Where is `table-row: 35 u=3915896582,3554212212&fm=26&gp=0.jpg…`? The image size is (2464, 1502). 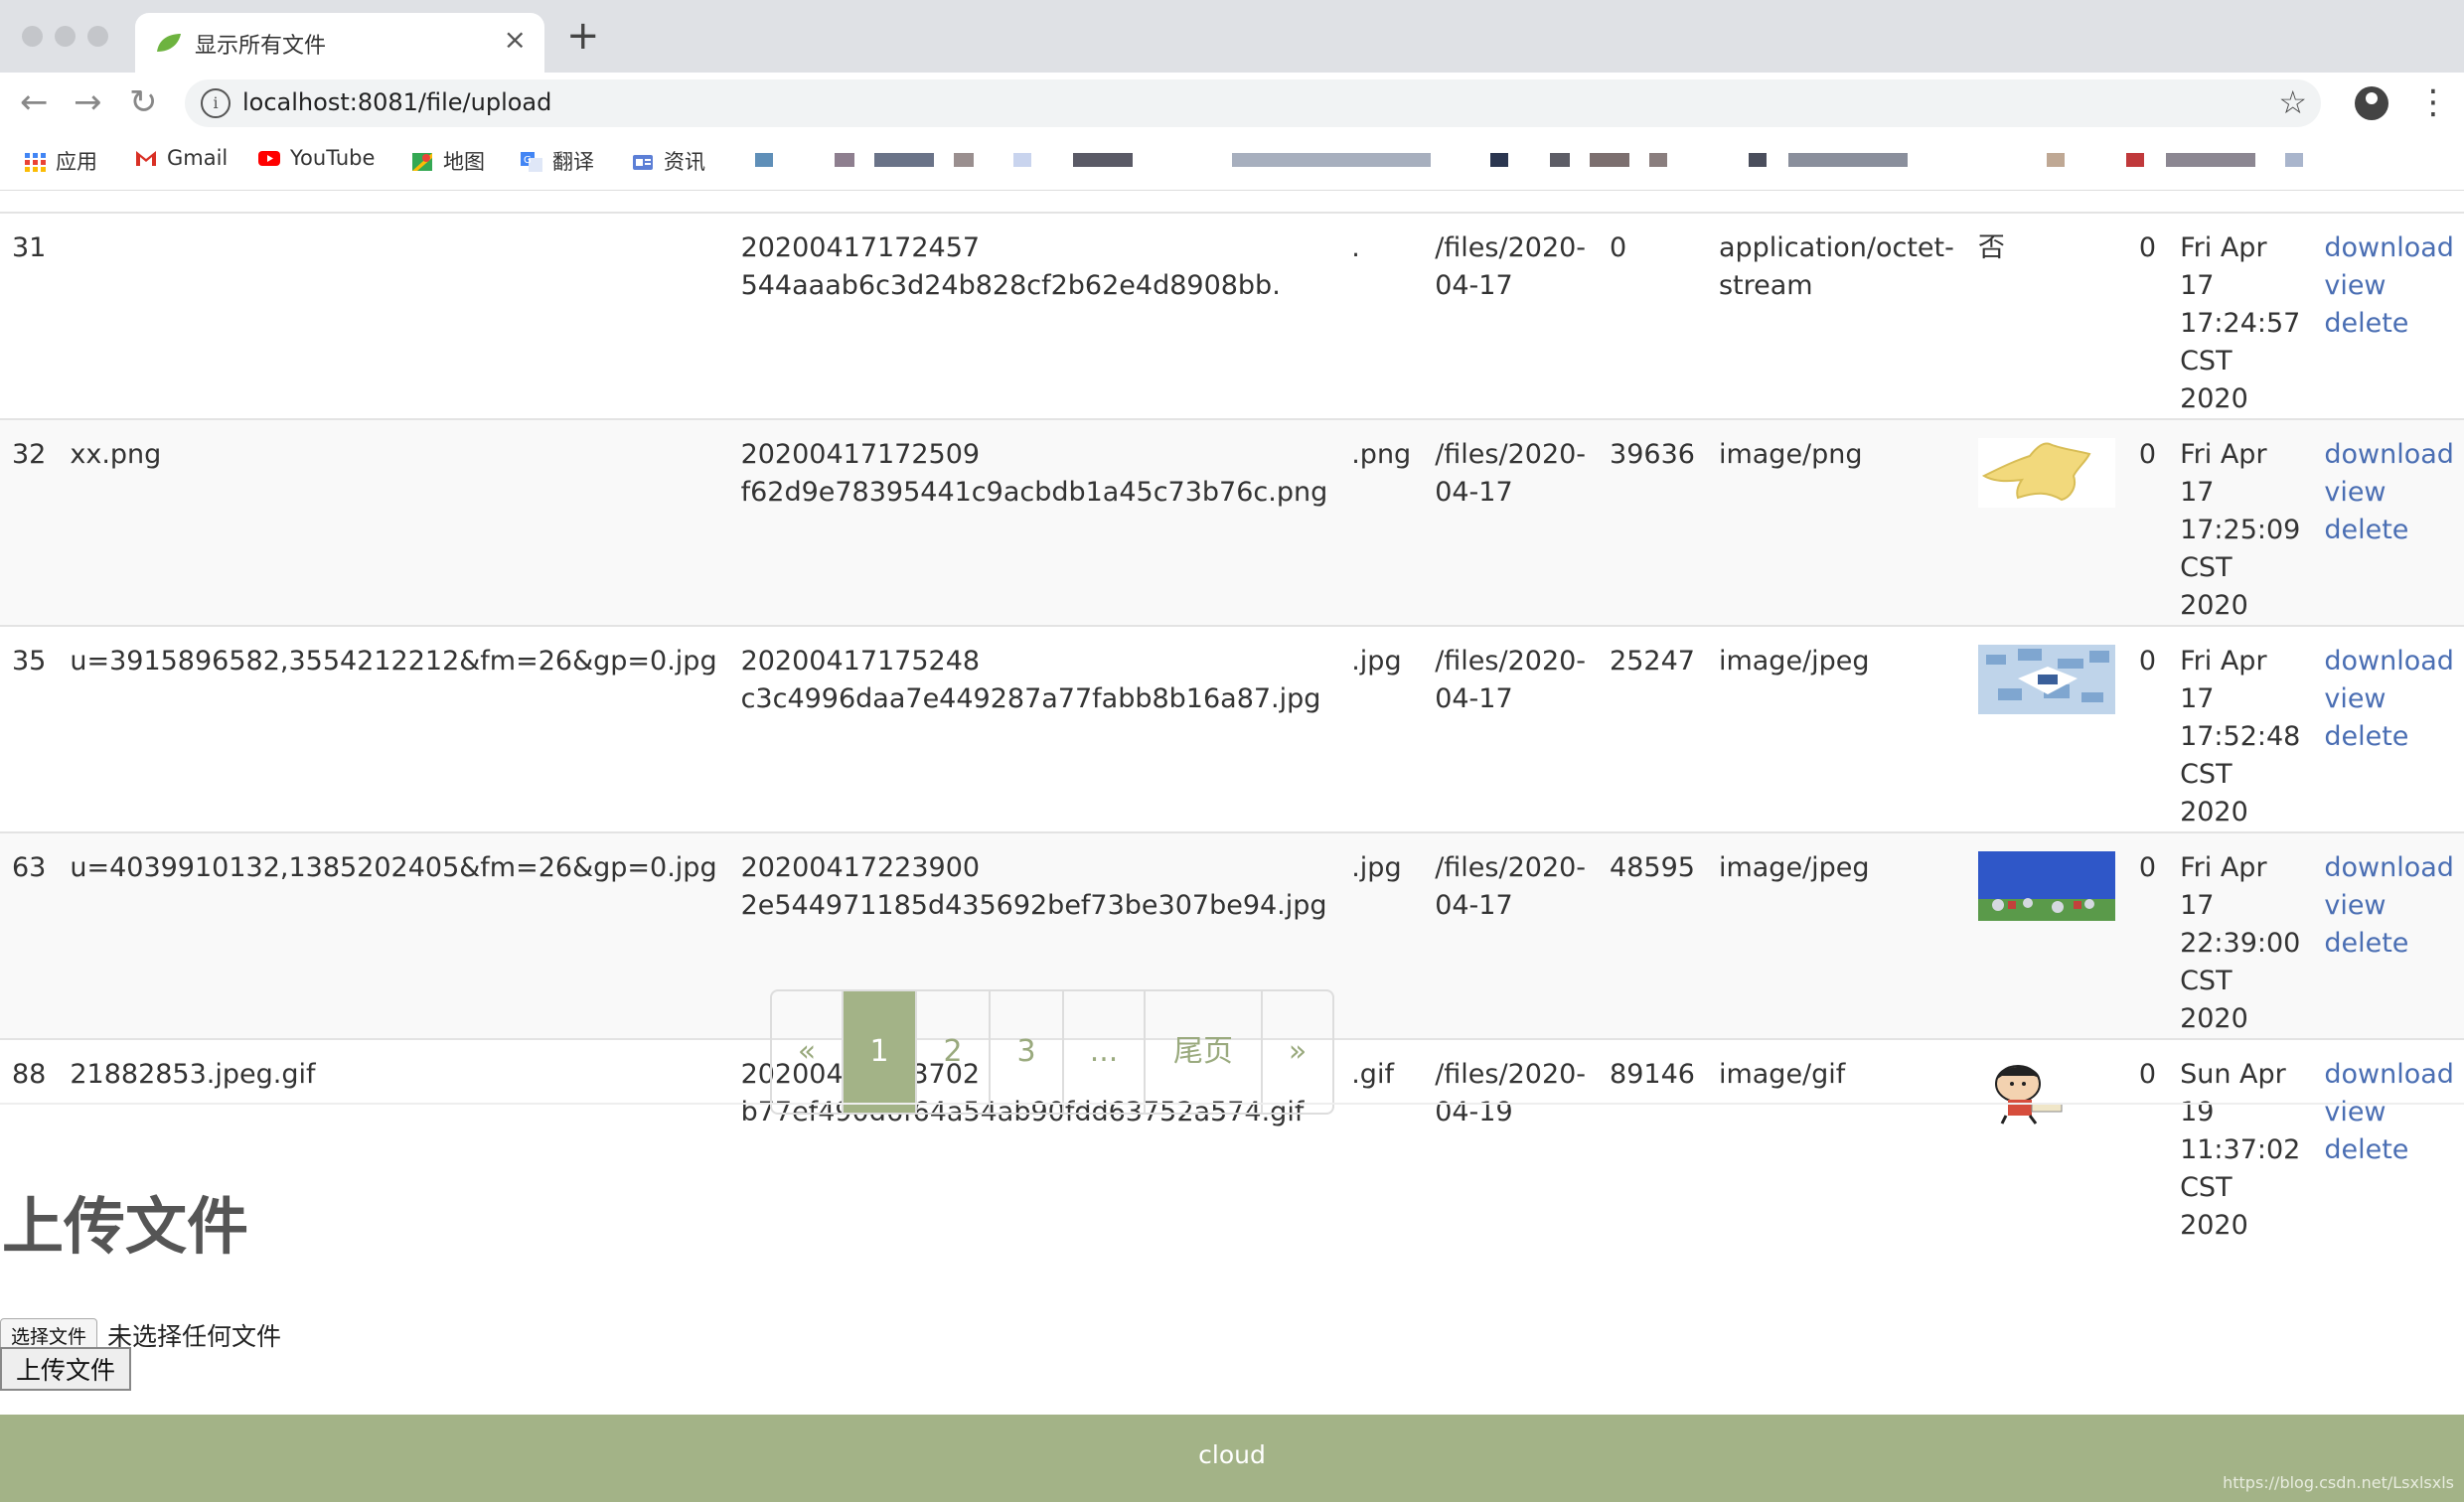 table-row: 35 u=3915896582,3554212212&fm=26&gp=0.jpg… is located at coordinates (1232, 728).